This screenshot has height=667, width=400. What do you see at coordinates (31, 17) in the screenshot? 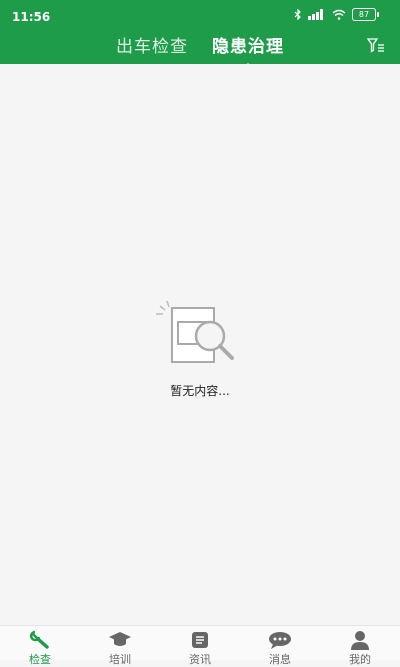
I see `status-time: 11:56` at bounding box center [31, 17].